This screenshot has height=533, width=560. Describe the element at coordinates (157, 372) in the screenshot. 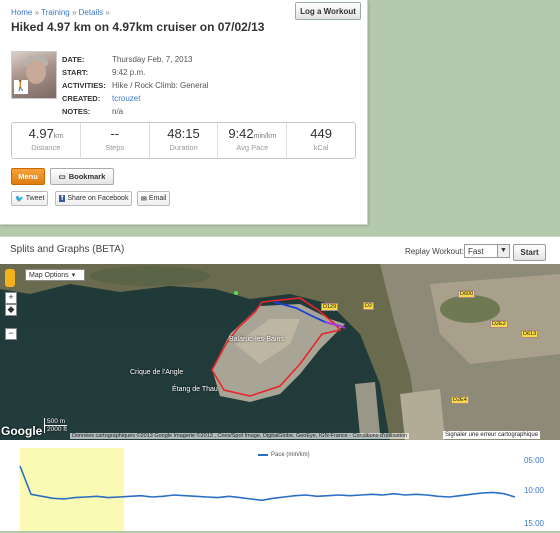

I see `lagoon-label: Crique de l'Angle` at that location.